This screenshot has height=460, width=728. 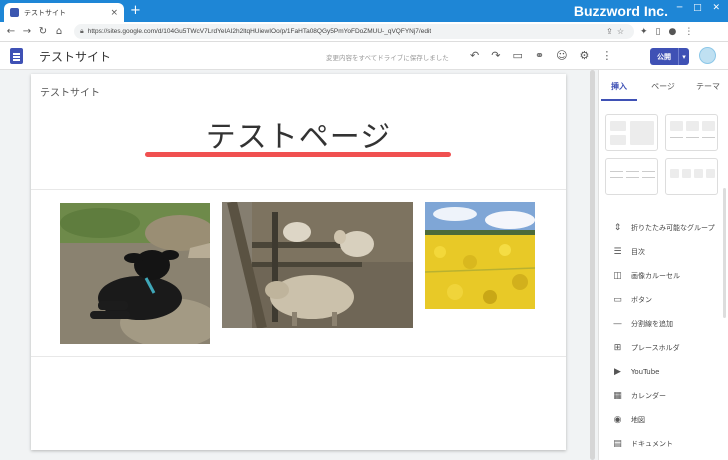 I want to click on button-icon: ▭, so click(x=617, y=300).